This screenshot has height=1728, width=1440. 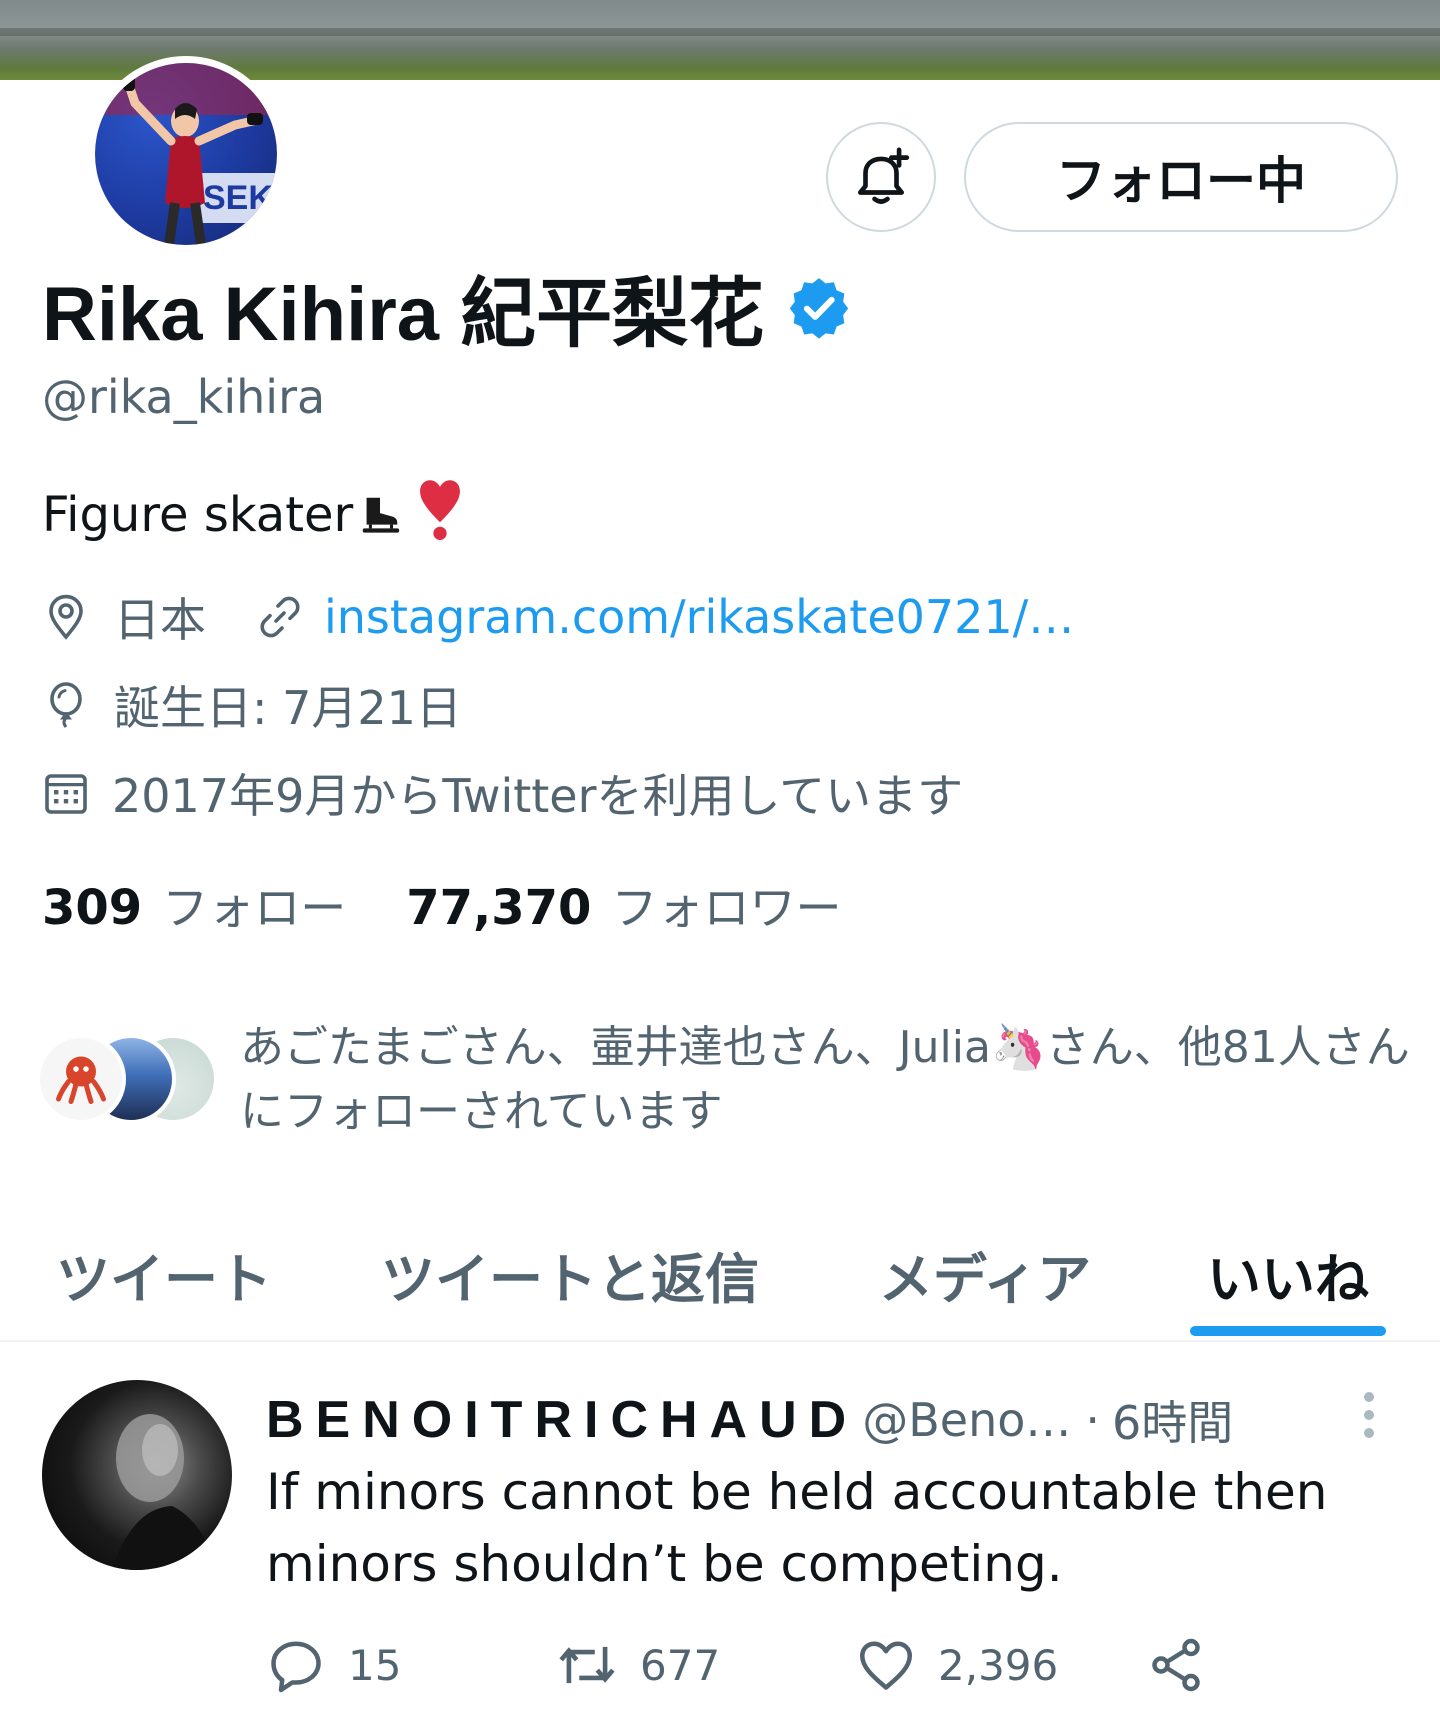 I want to click on profile-meta-birthday: 誕生日: 7月21日, so click(x=252, y=705).